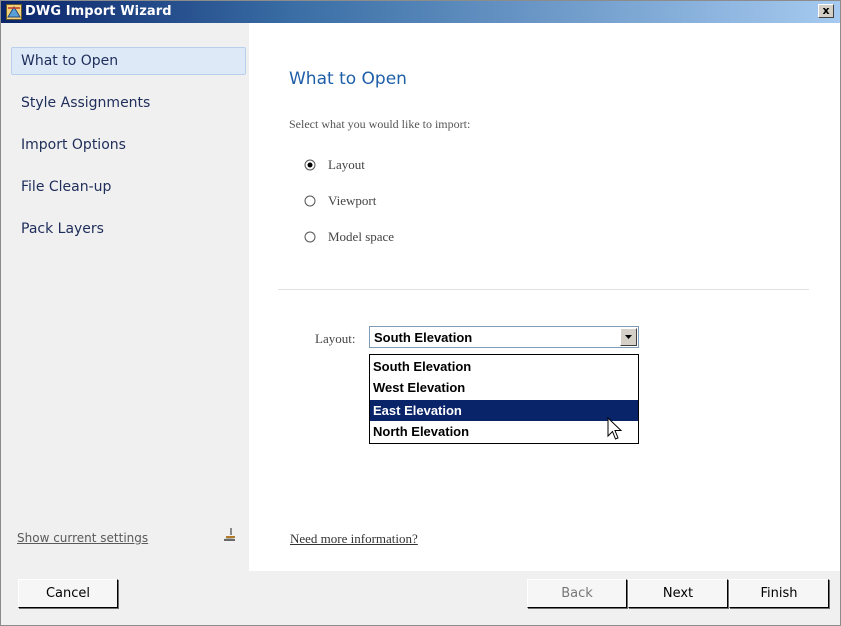 This screenshot has width=841, height=626. What do you see at coordinates (826, 11) in the screenshot?
I see `close-button: x` at bounding box center [826, 11].